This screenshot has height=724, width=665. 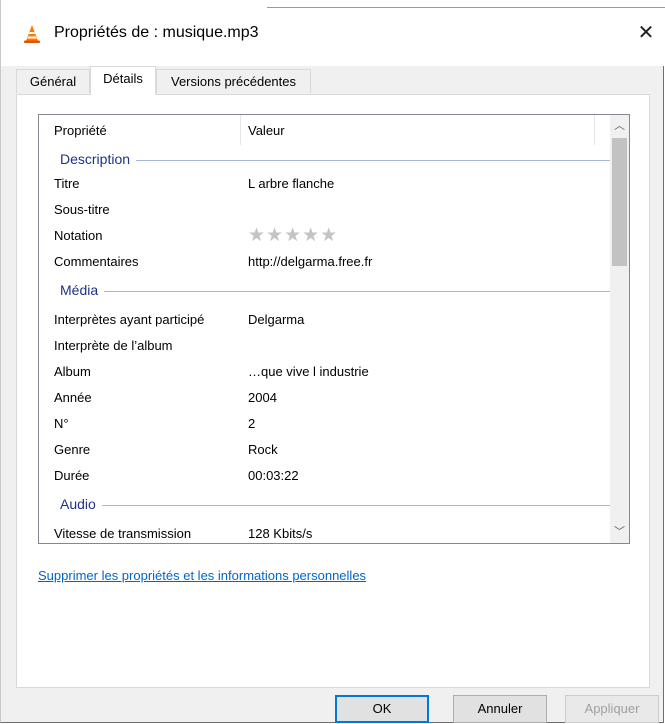 I want to click on list-item: N° 2, so click(x=324, y=424).